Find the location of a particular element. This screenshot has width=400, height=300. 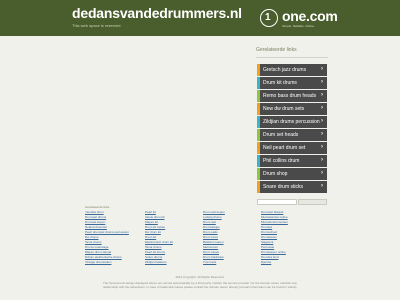

related-link: Drum shop › is located at coordinates (292, 174).